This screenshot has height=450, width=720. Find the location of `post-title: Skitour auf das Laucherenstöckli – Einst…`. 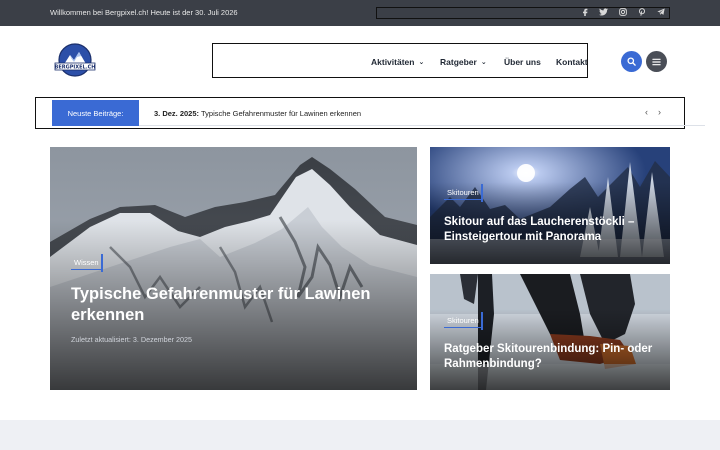

post-title: Skitour auf das Laucherenstöckli – Einst… is located at coordinates (555, 230).